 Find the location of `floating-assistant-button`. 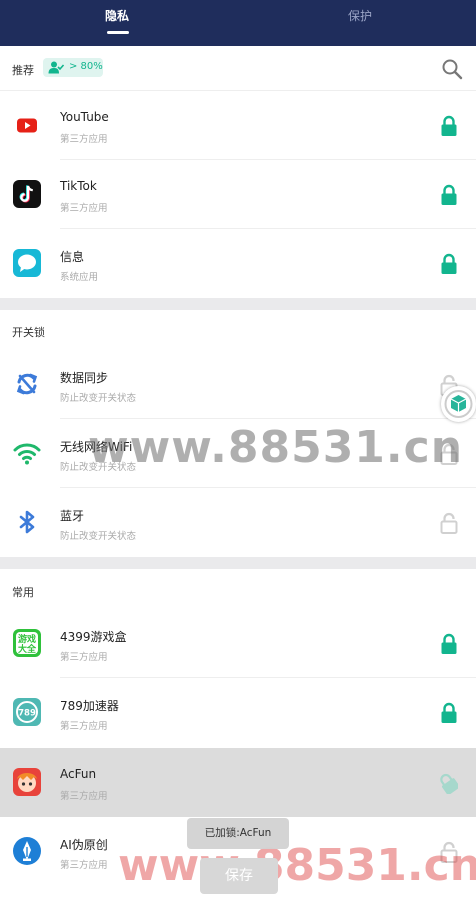

floating-assistant-button is located at coordinates (458, 404).